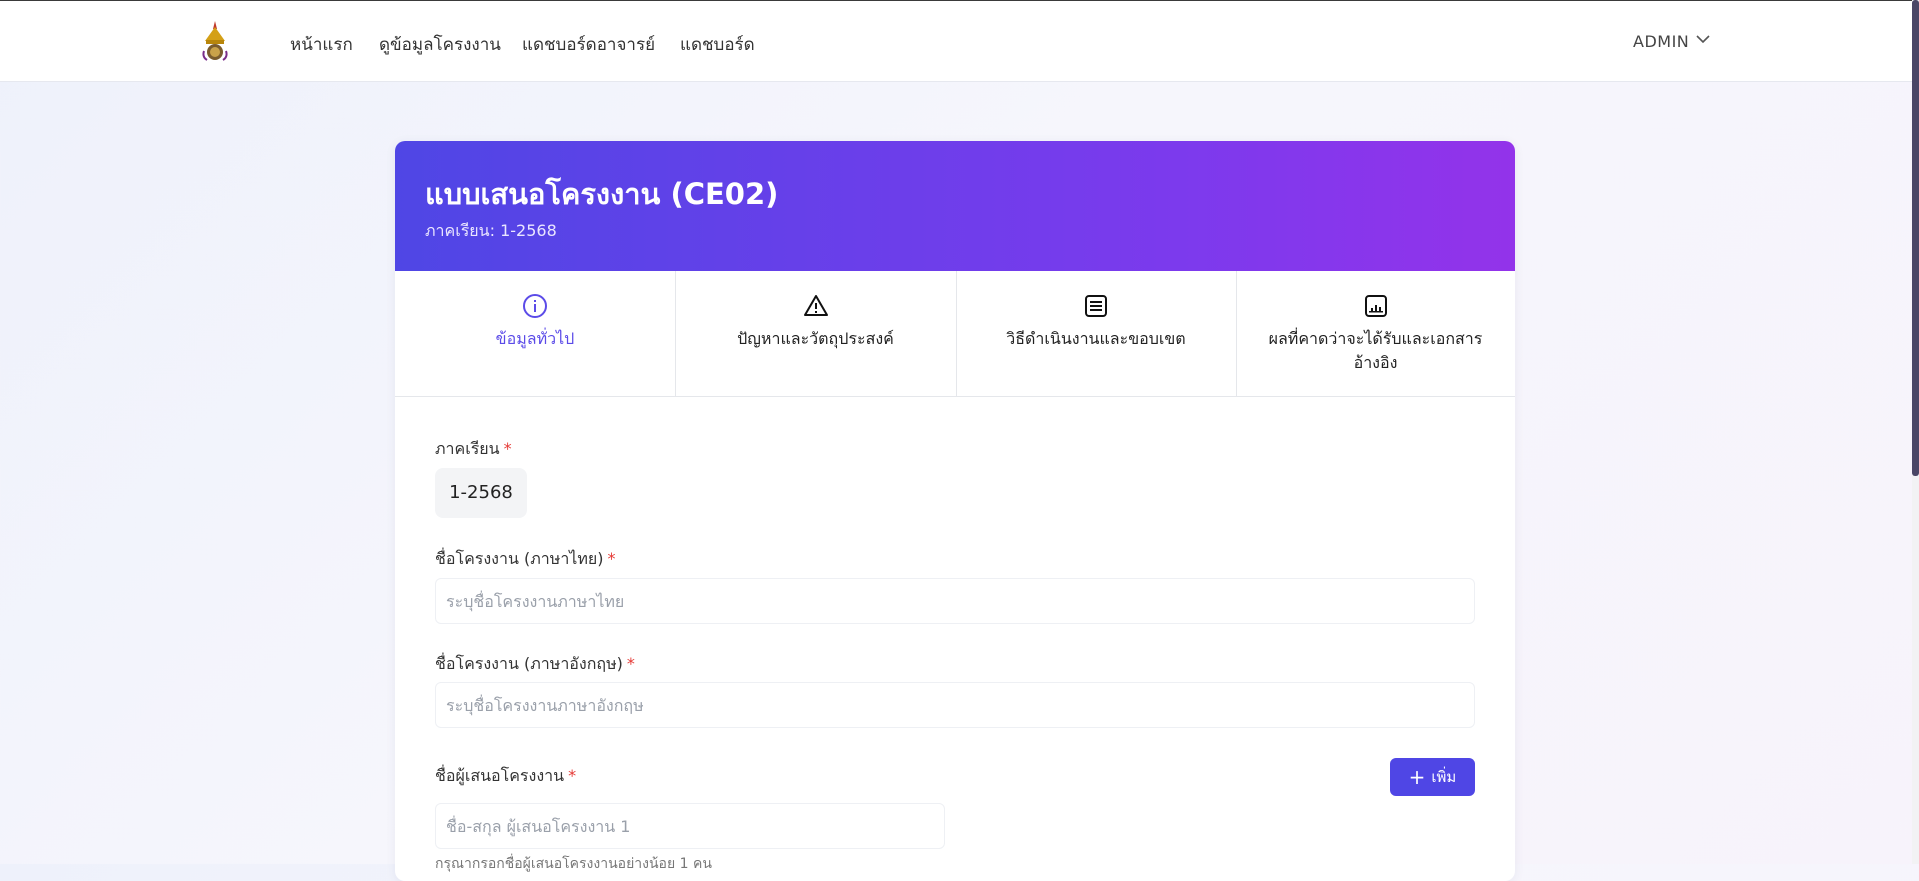 The width and height of the screenshot is (1919, 881). I want to click on tab-label: ปัญหาและวัตถุประสงค์, so click(815, 338).